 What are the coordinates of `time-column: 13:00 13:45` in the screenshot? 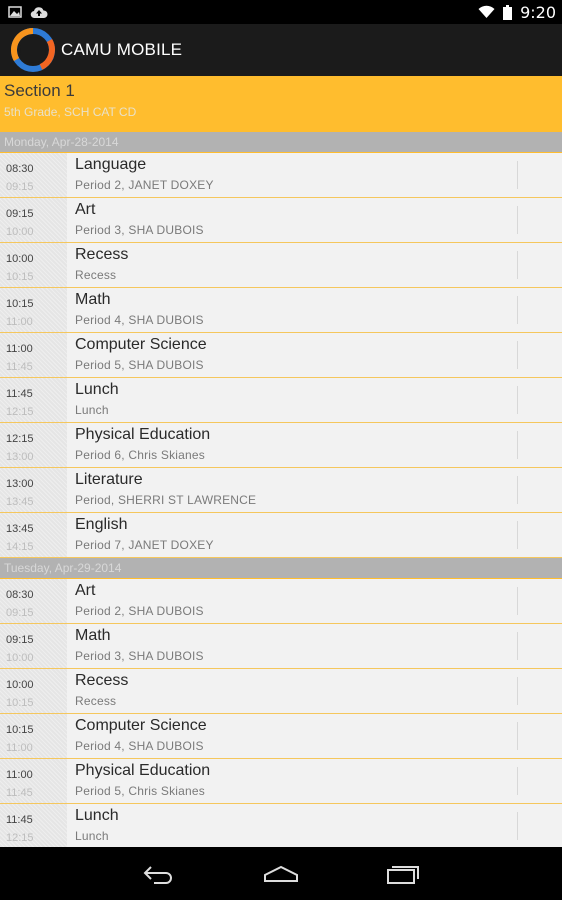 It's located at (33, 490).